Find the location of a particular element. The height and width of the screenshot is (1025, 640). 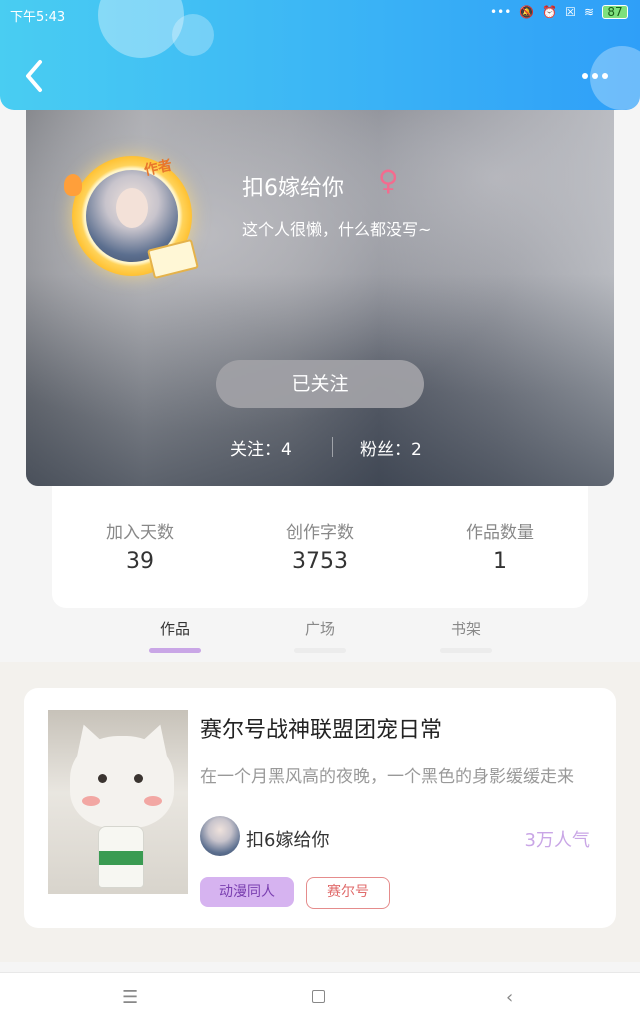

stat-works-count: 作品数量 1 is located at coordinates (500, 546).